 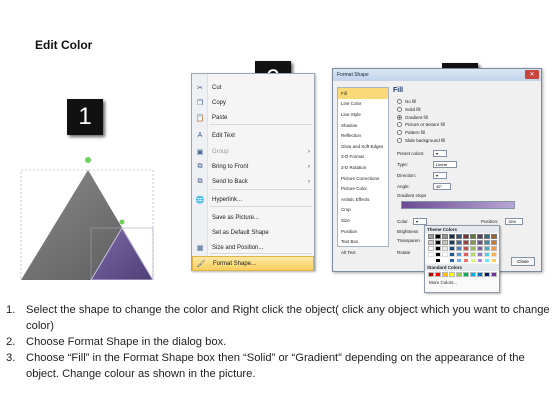 I want to click on menu-item-send-to-back: ⧉ Send to Back ›, so click(x=253, y=181).